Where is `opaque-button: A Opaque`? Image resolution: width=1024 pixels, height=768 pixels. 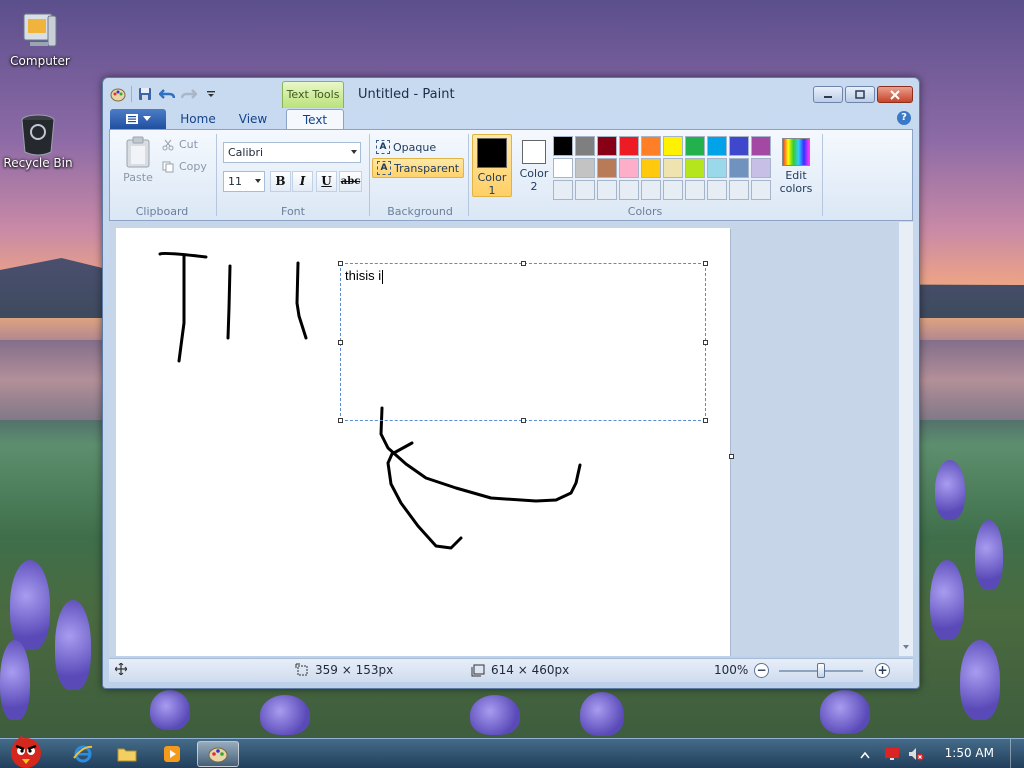
opaque-button: A Opaque is located at coordinates (406, 147).